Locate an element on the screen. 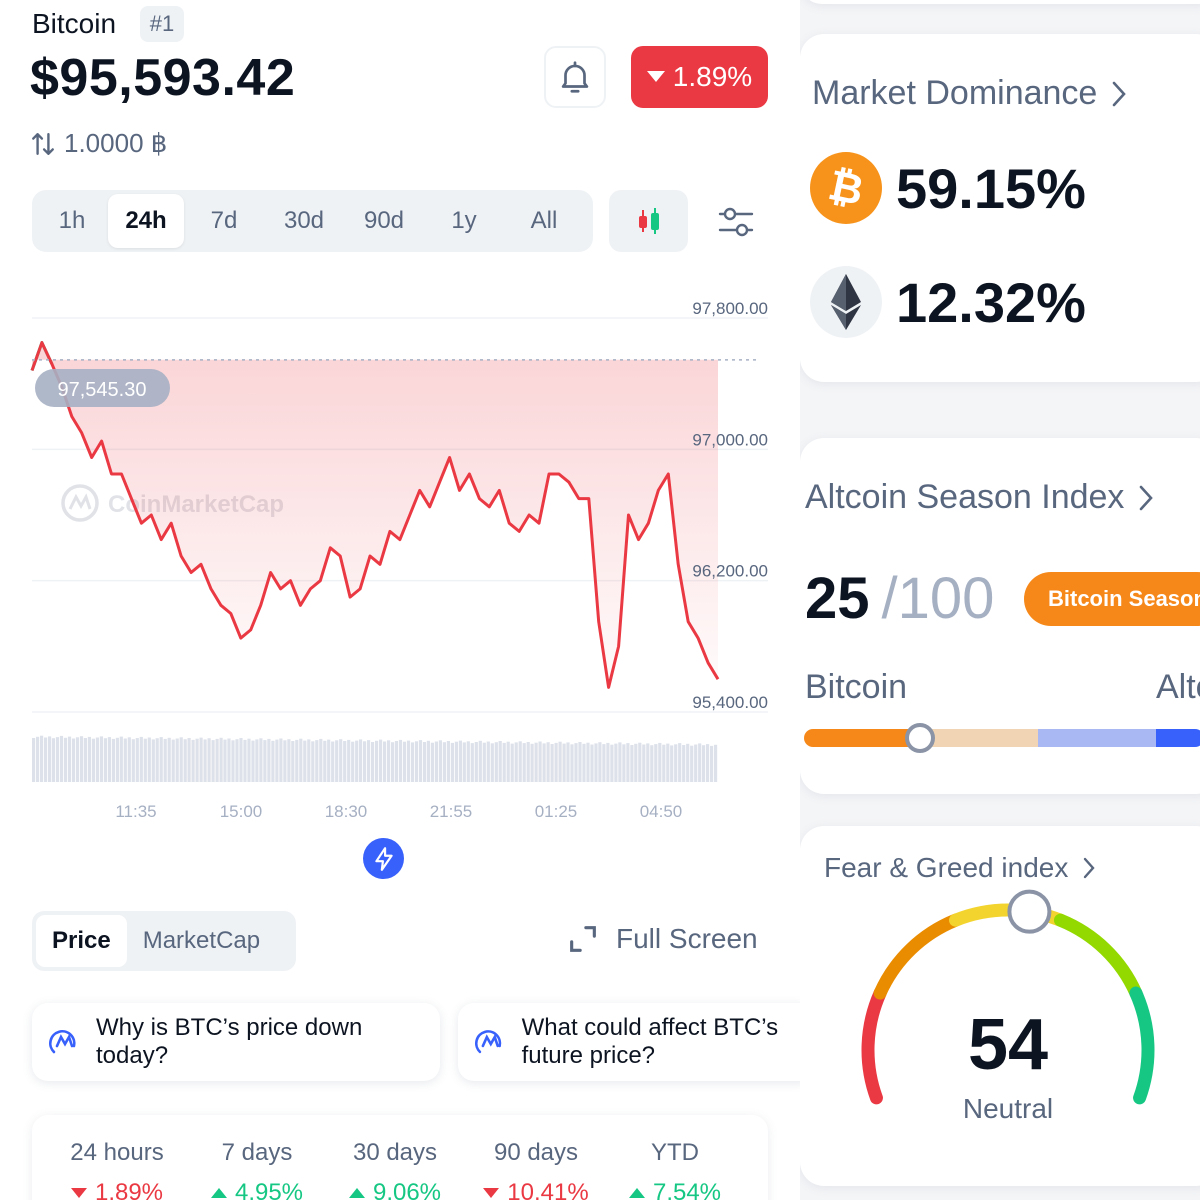 This screenshot has width=1200, height=1200. tab-price: Price is located at coordinates (81, 941).